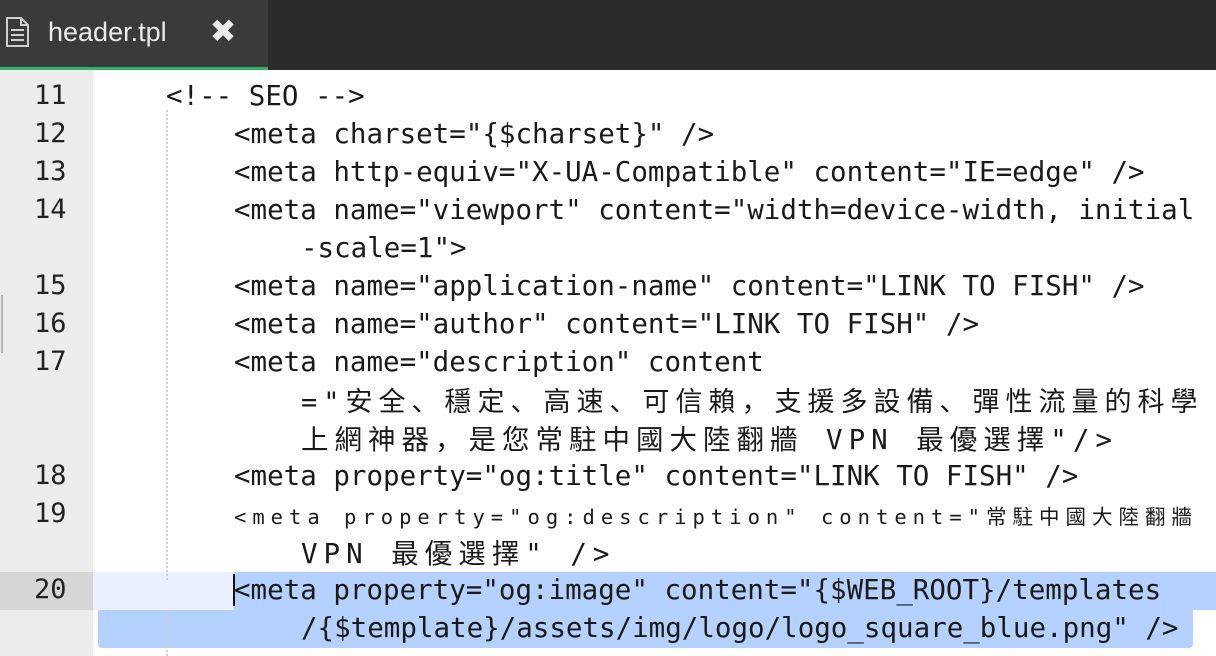  I want to click on line-number: 16, so click(50, 323).